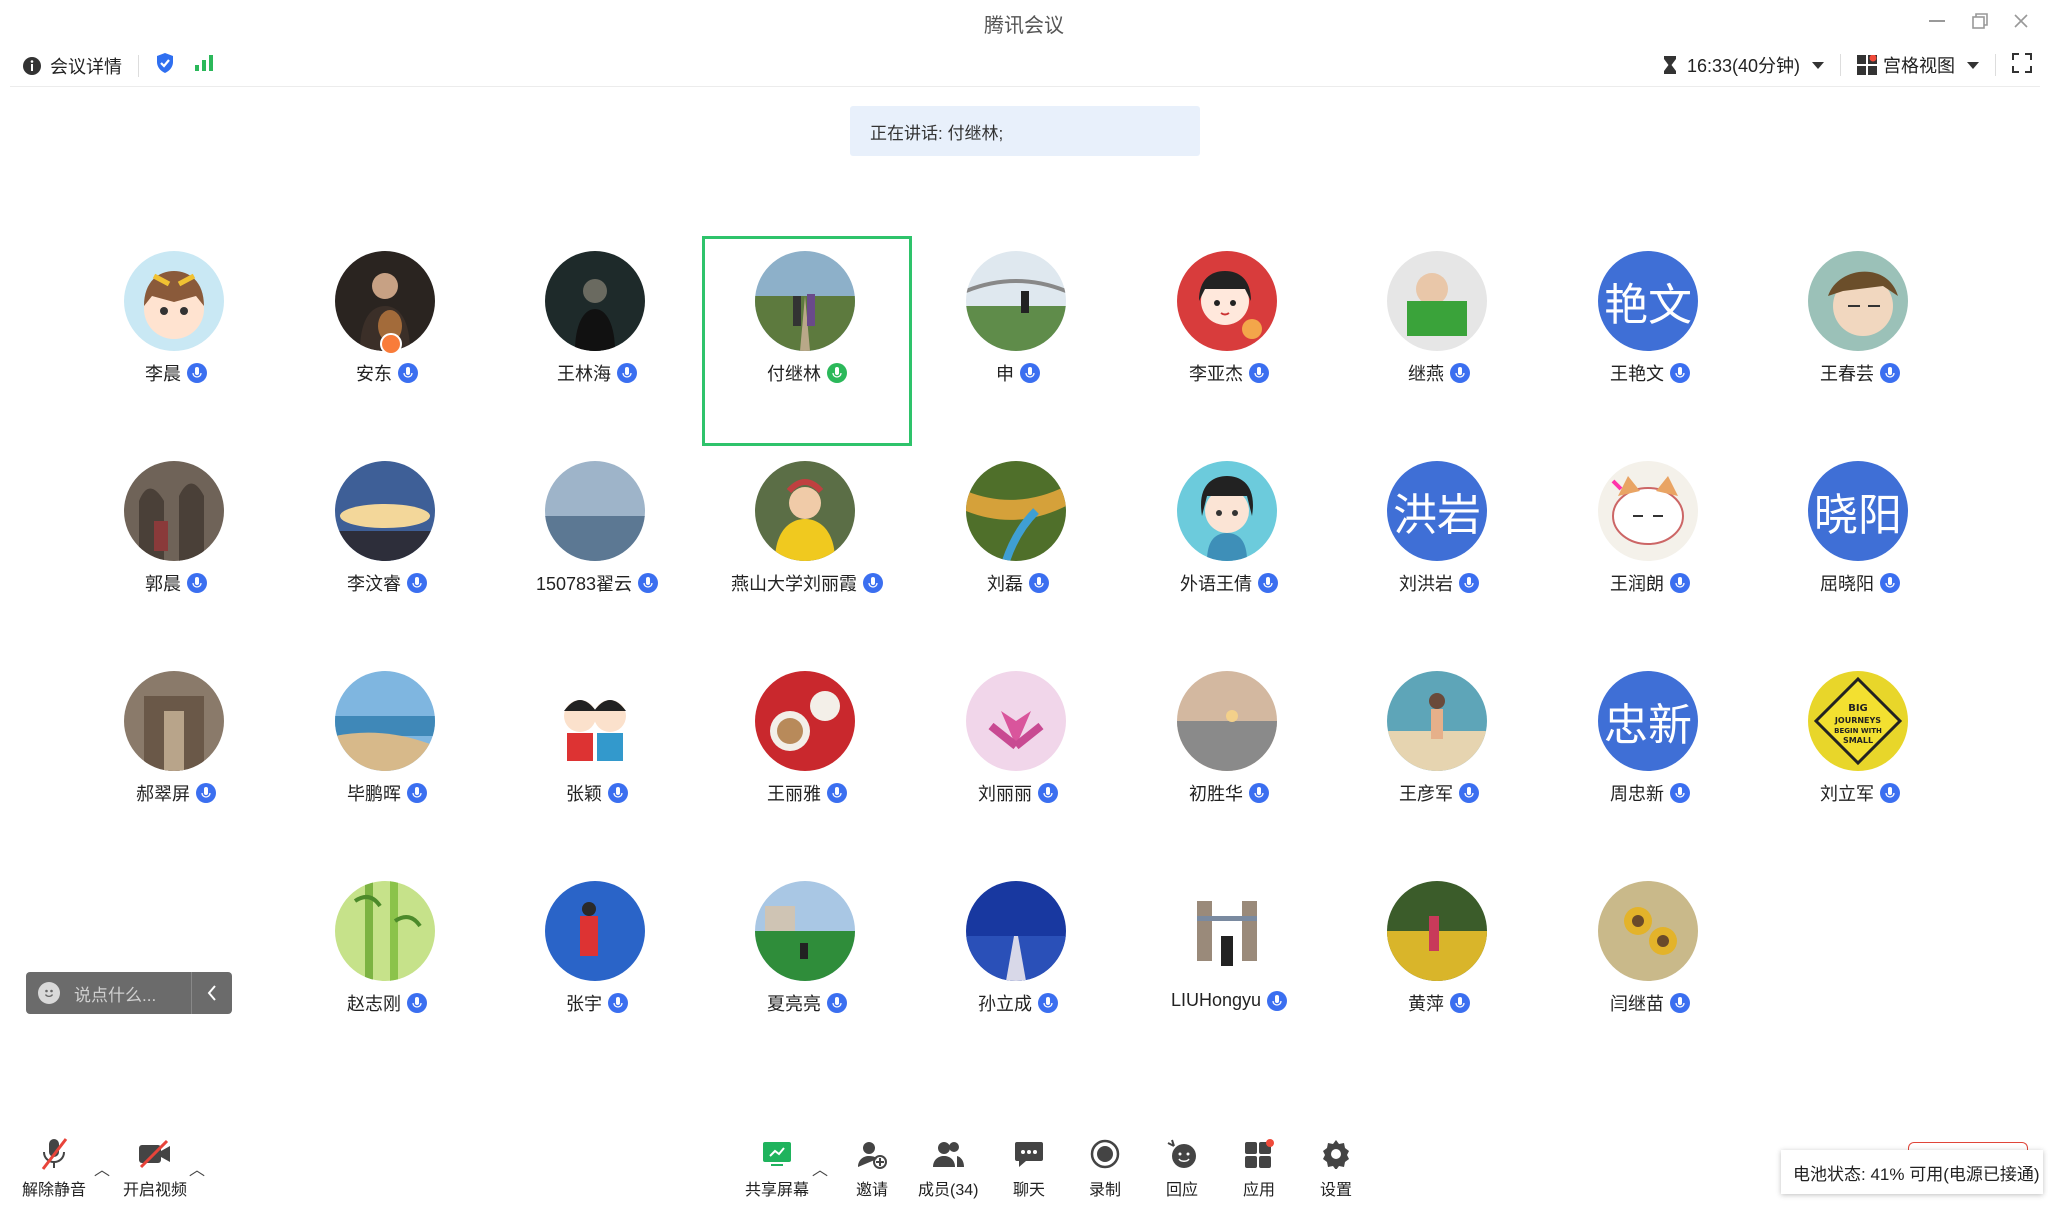  Describe the element at coordinates (1259, 1168) in the screenshot. I see `apps-button: 应用` at that location.